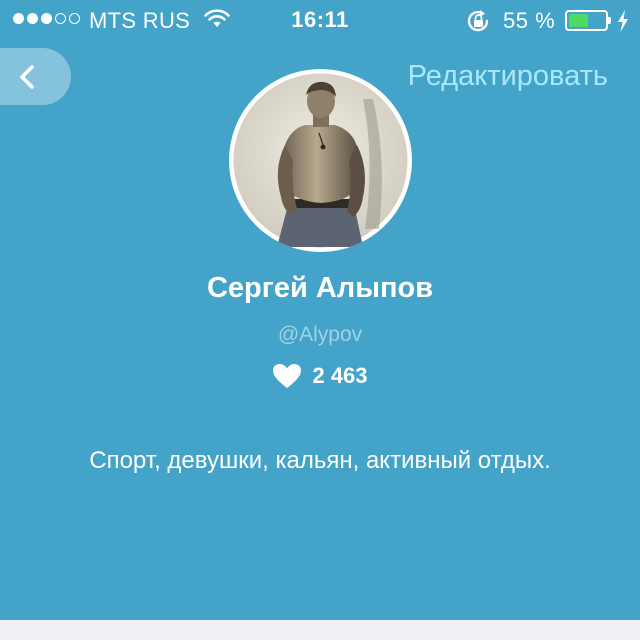 This screenshot has width=640, height=640. Describe the element at coordinates (320, 288) in the screenshot. I see `profile-name: Сергей Алыпов` at that location.